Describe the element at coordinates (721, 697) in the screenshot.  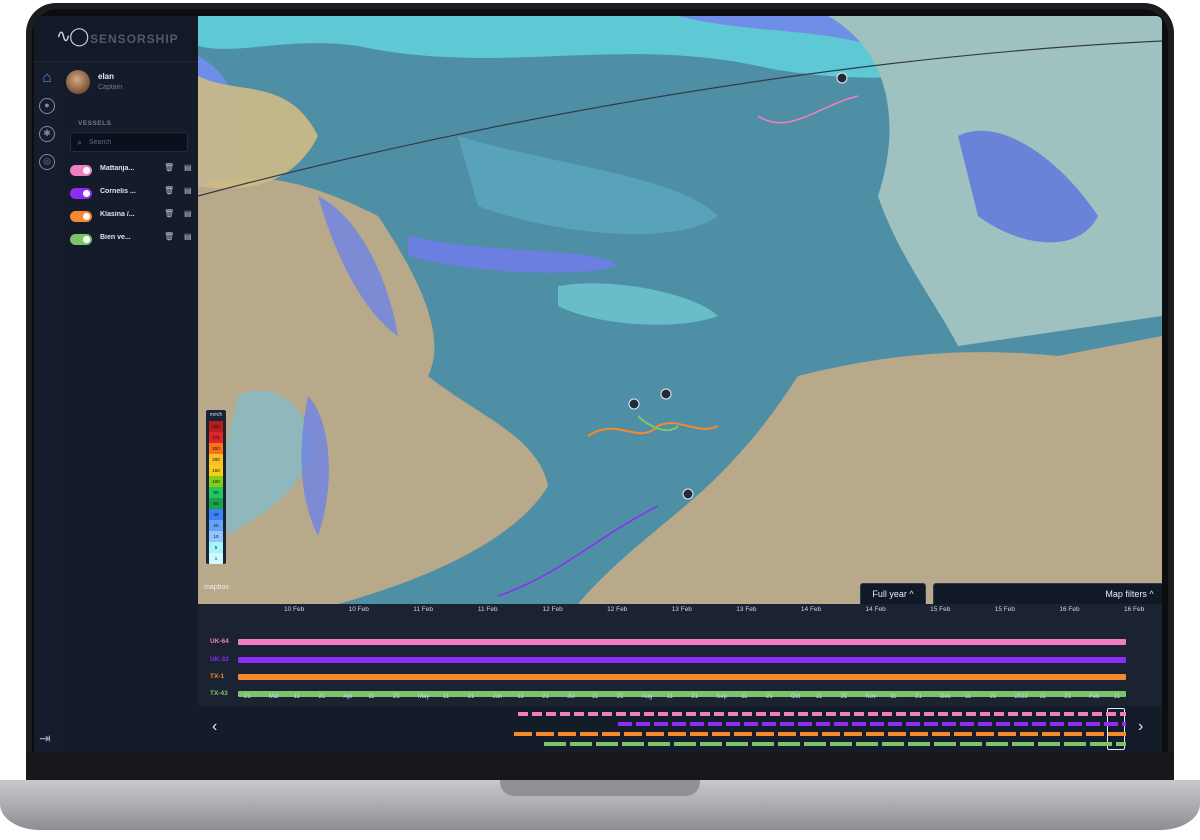
I see `month-tick-label: Sep` at that location.